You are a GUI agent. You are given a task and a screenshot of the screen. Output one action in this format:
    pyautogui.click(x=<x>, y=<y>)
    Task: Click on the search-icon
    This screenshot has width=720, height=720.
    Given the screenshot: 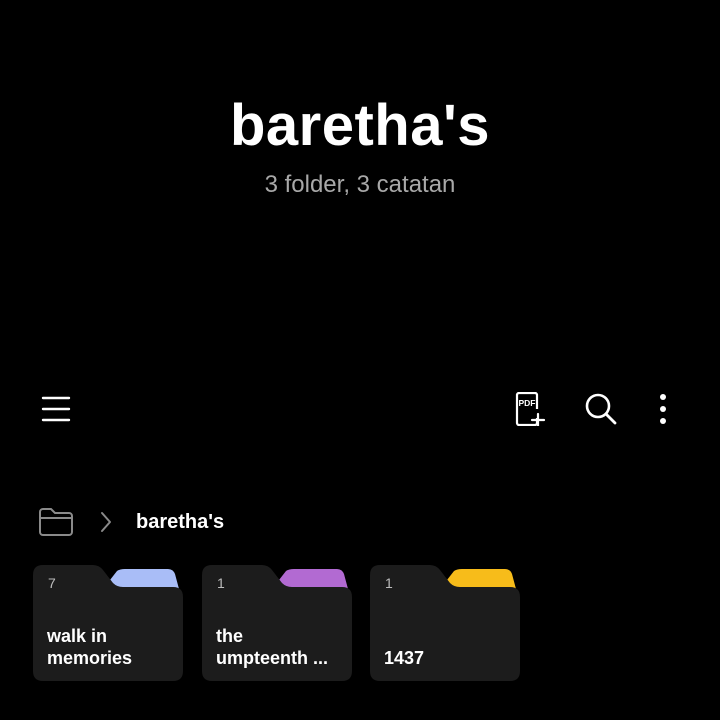 What is the action you would take?
    pyautogui.click(x=601, y=409)
    